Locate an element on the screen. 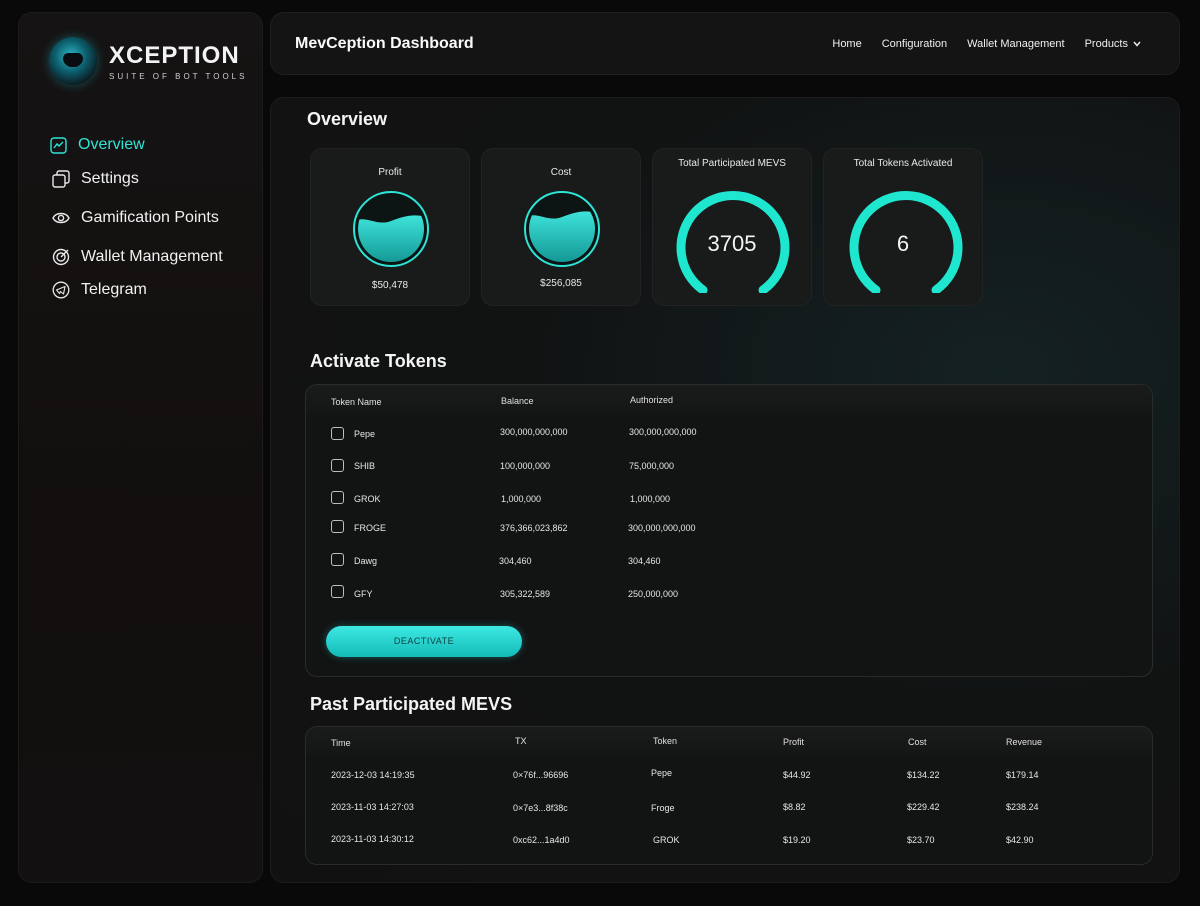 The image size is (1200, 906). nav-link-products-label: Products is located at coordinates (1106, 44).